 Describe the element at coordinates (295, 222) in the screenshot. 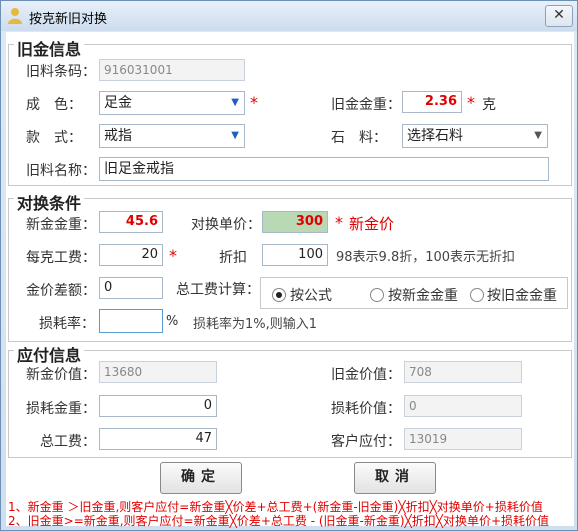

I see `unit-price-field: 300` at that location.